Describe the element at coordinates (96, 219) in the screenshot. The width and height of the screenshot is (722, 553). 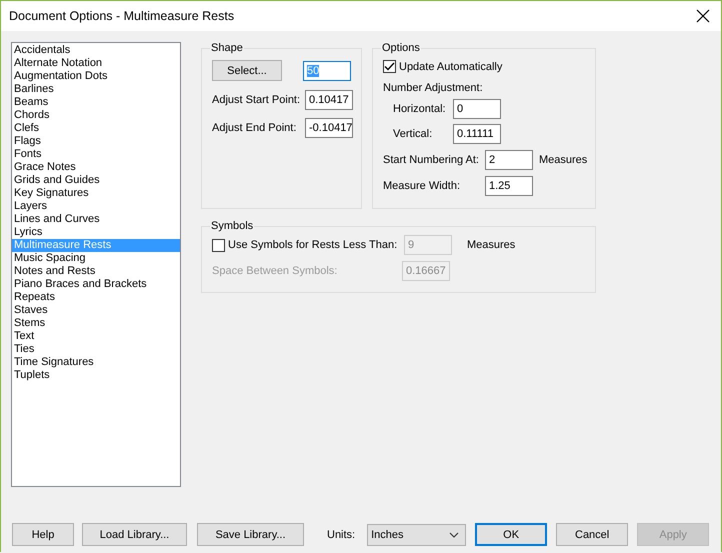
I see `list-item: Lines and Curves` at that location.